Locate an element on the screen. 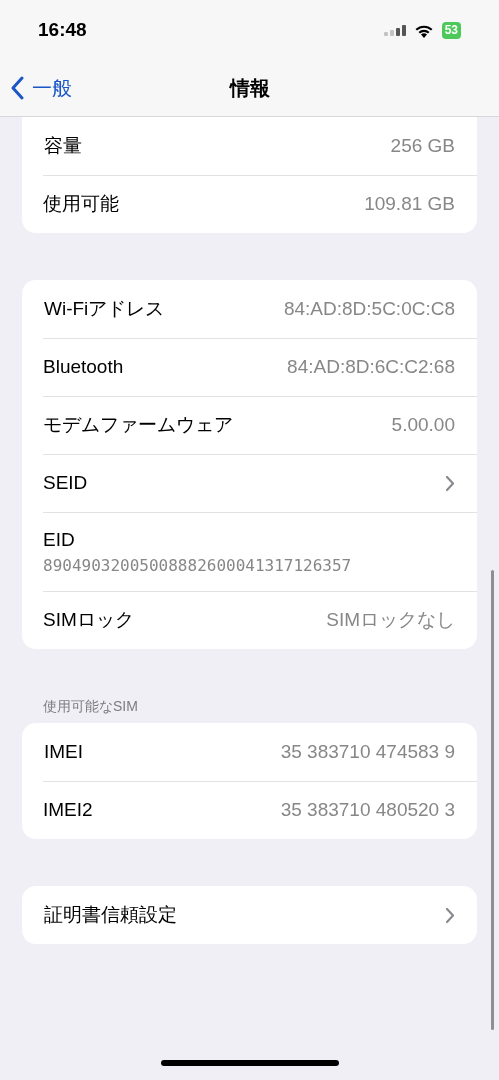  row-label: SIMロック is located at coordinates (88, 620).